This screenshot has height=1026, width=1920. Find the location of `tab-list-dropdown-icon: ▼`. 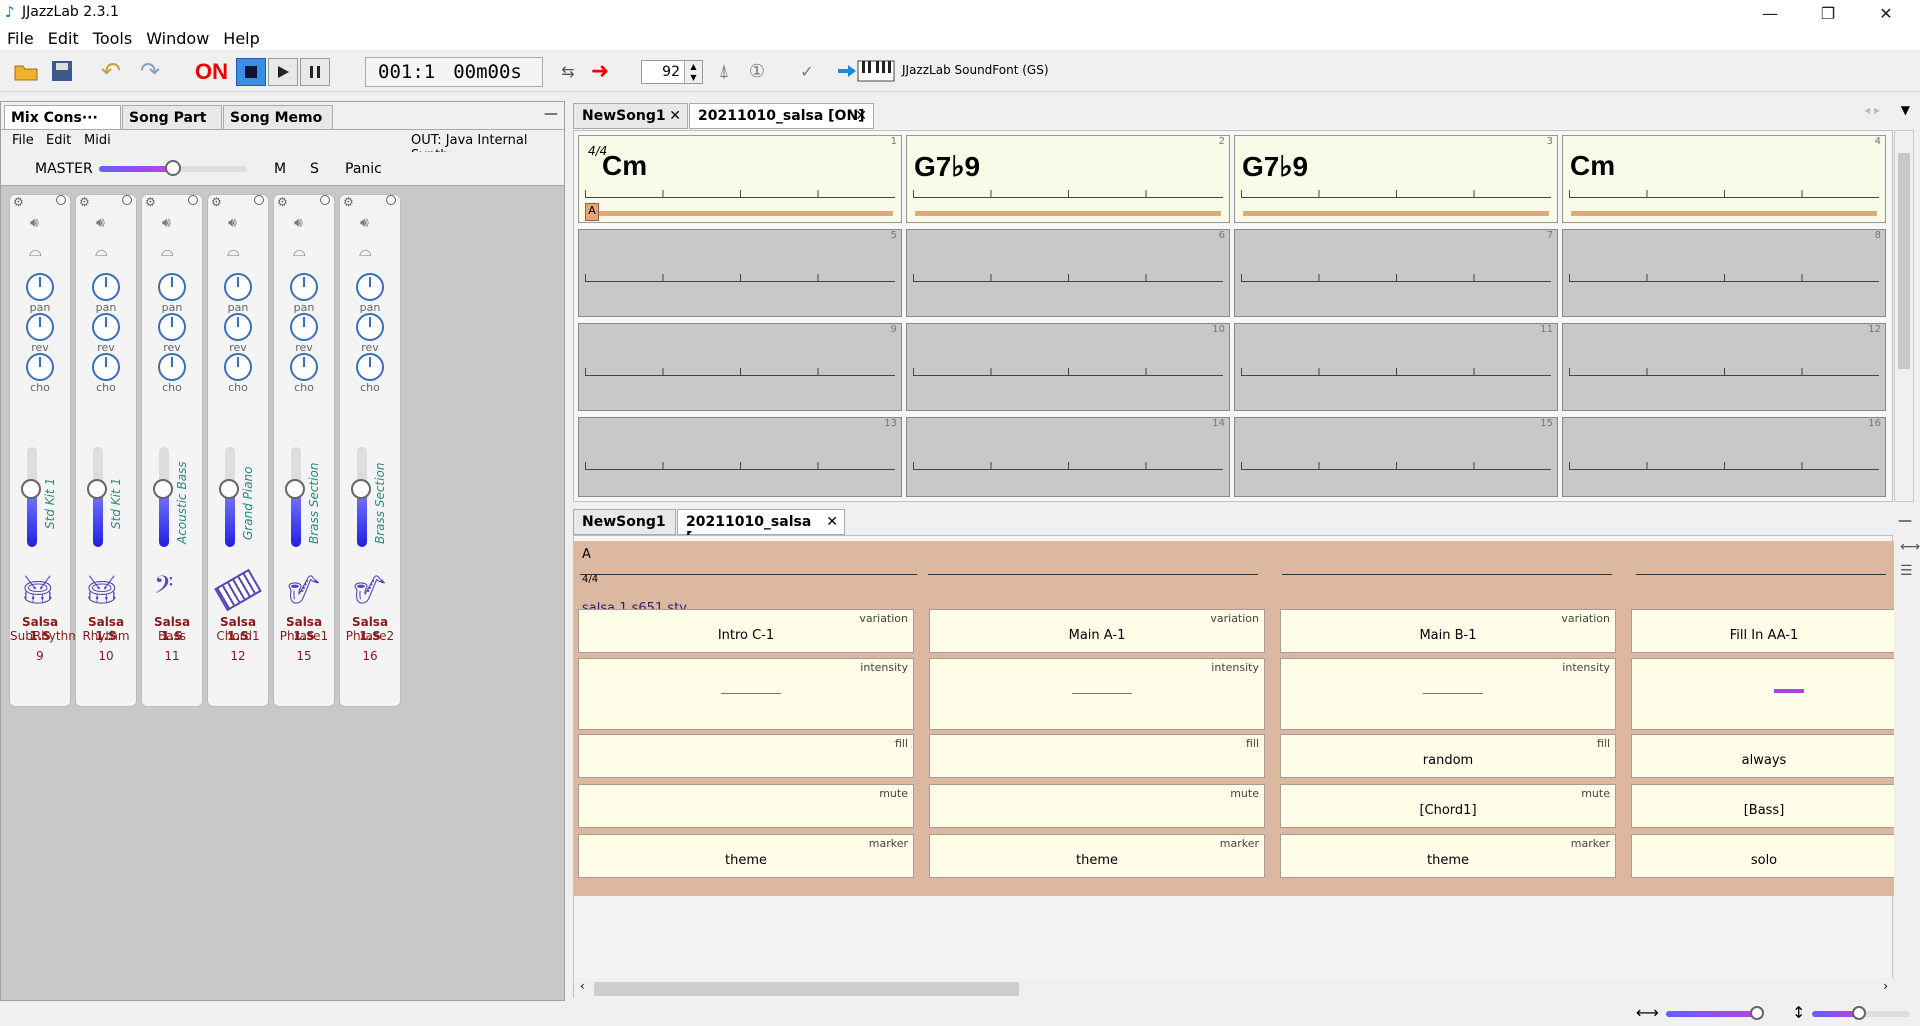

tab-list-dropdown-icon: ▼ is located at coordinates (1905, 110).